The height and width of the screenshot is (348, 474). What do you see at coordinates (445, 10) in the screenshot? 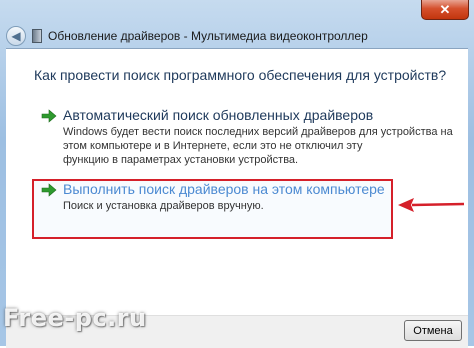
I see `close-button: ✕` at bounding box center [445, 10].